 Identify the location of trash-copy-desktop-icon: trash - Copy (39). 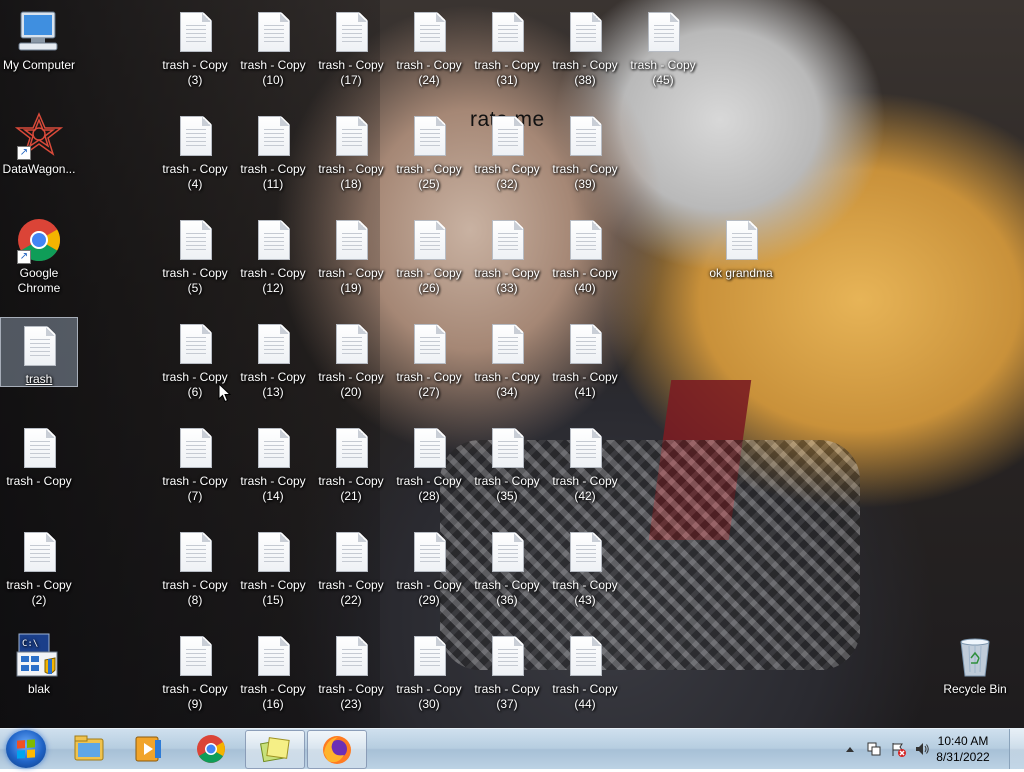
(585, 156).